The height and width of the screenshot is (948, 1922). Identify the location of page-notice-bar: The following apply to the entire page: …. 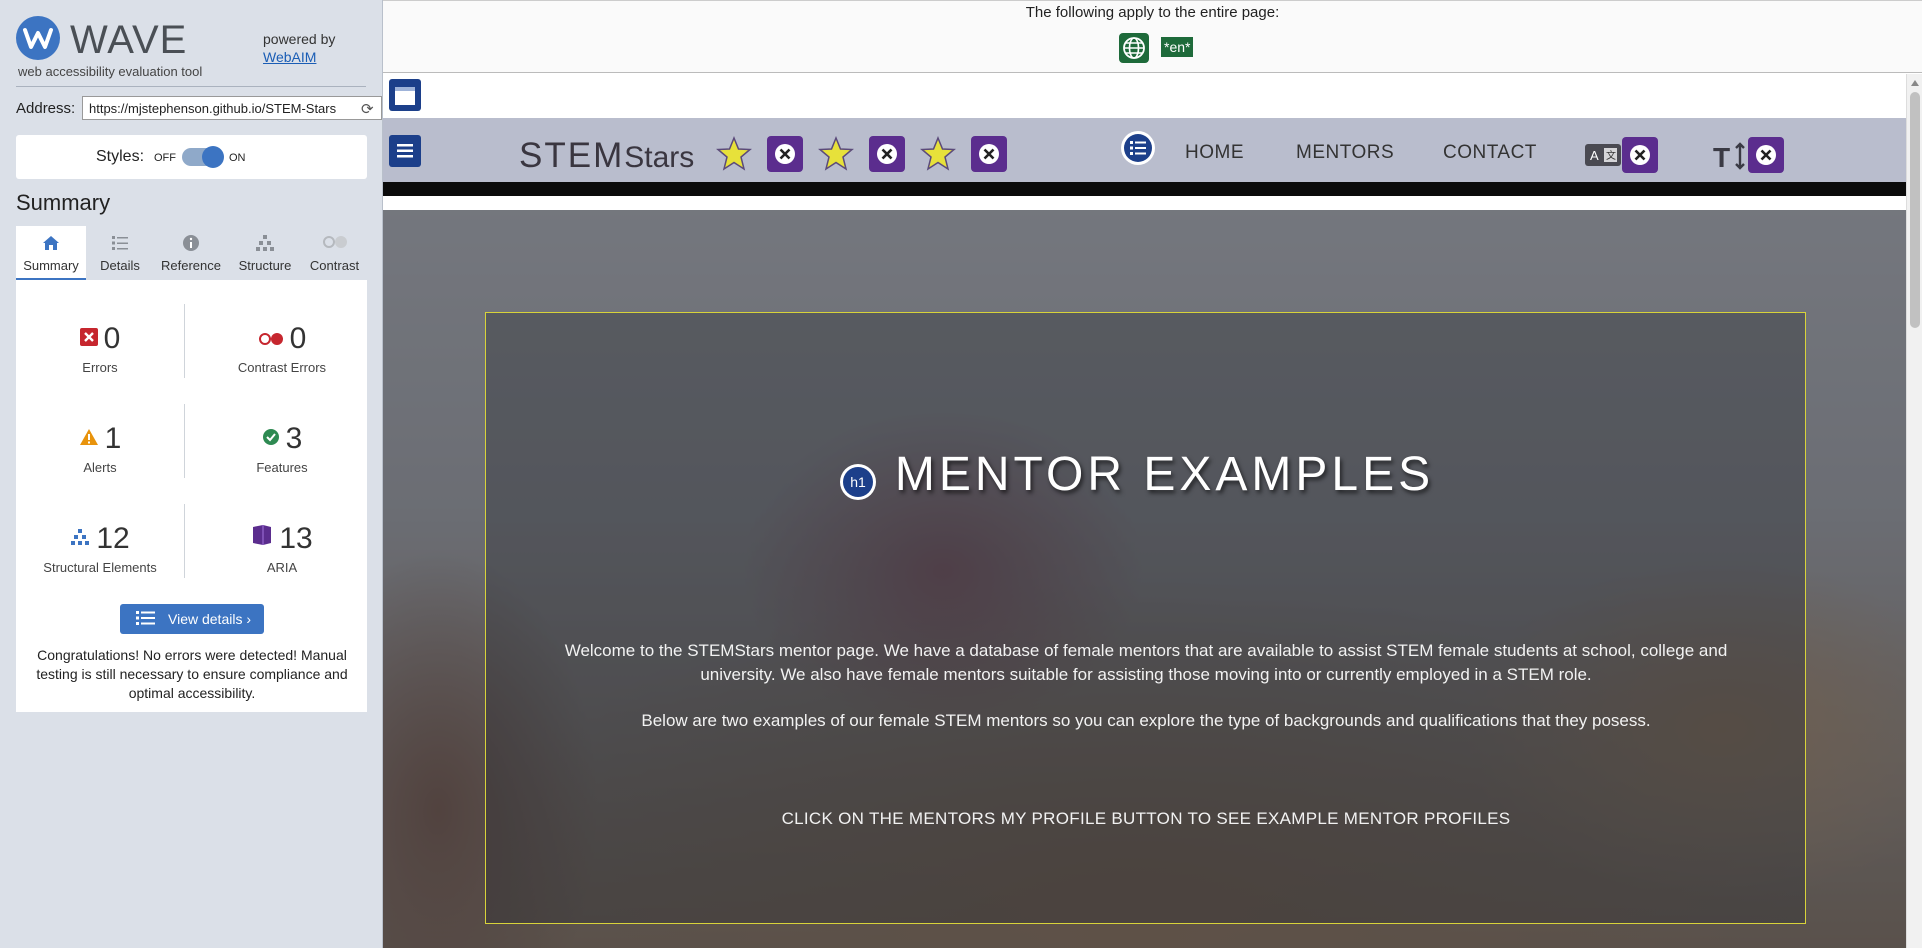
(1152, 36).